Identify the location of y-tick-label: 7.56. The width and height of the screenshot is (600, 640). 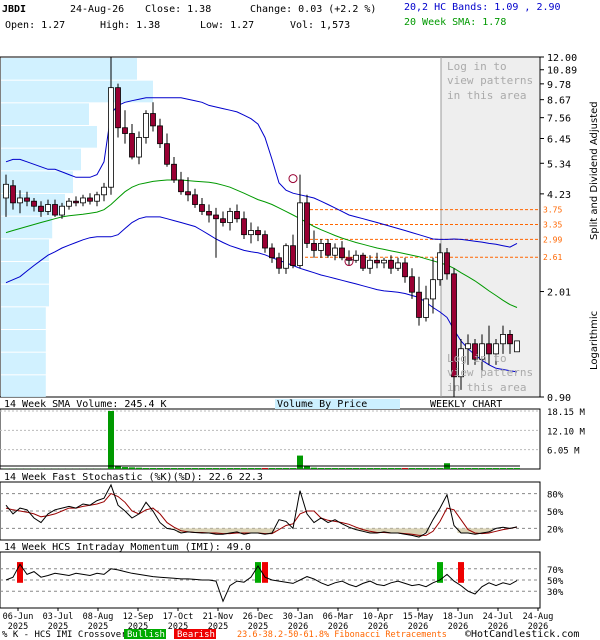
(559, 119).